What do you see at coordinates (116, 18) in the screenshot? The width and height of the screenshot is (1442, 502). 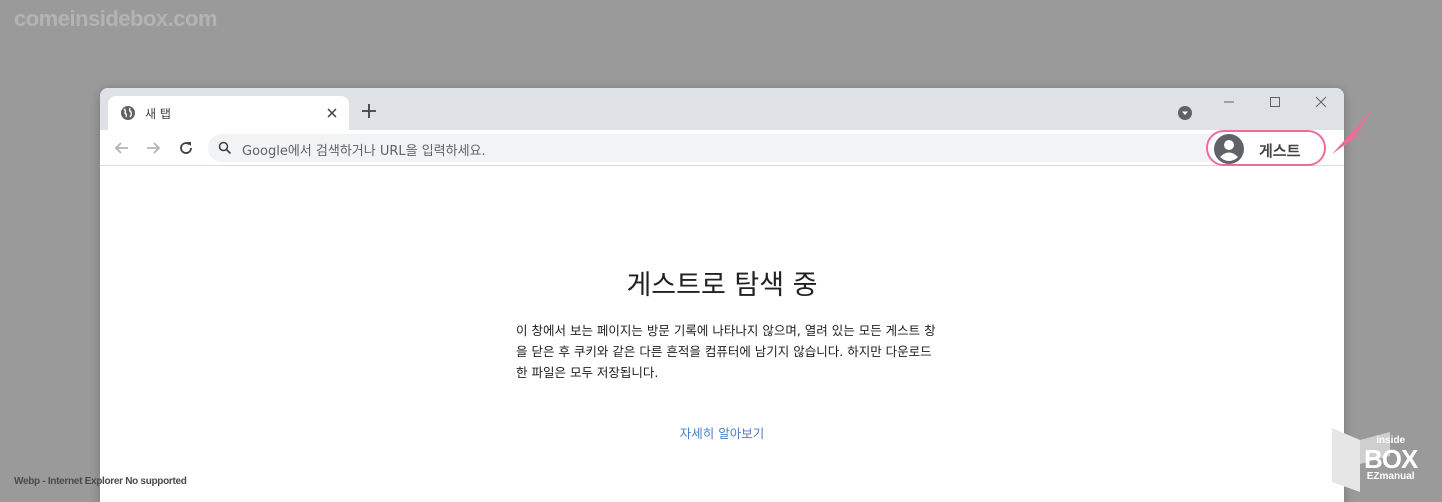 I see `watermark-site: comeinsidebox.com` at bounding box center [116, 18].